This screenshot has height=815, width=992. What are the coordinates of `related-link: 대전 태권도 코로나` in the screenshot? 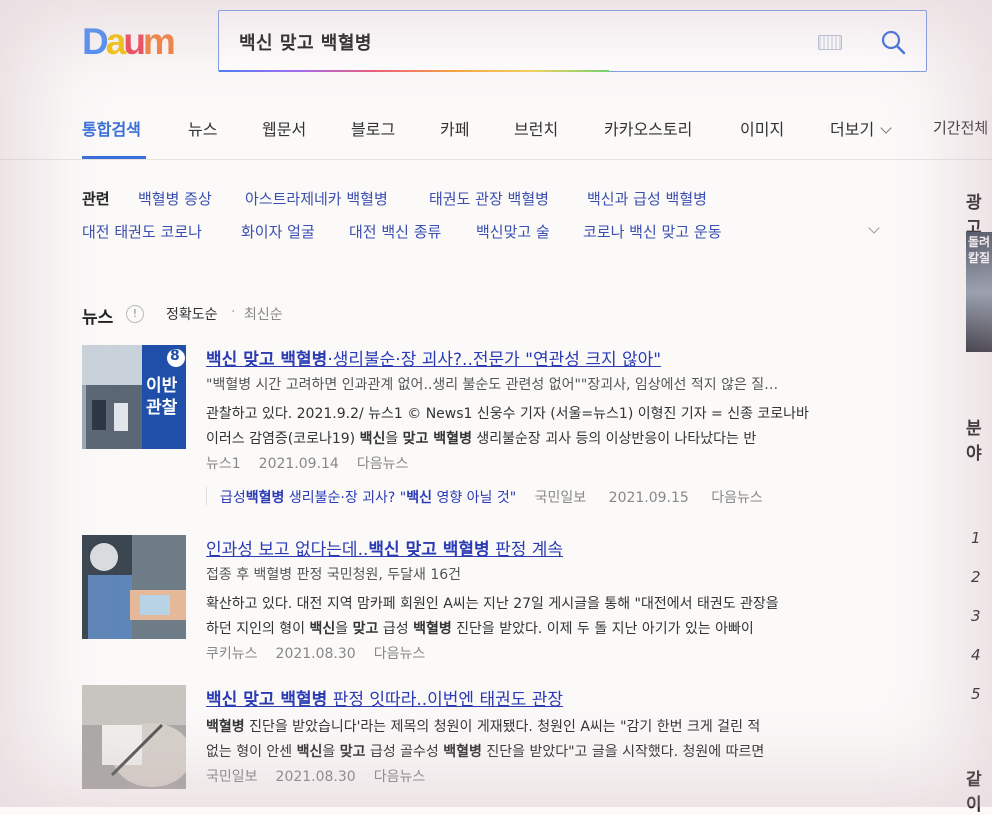 It's located at (142, 231).